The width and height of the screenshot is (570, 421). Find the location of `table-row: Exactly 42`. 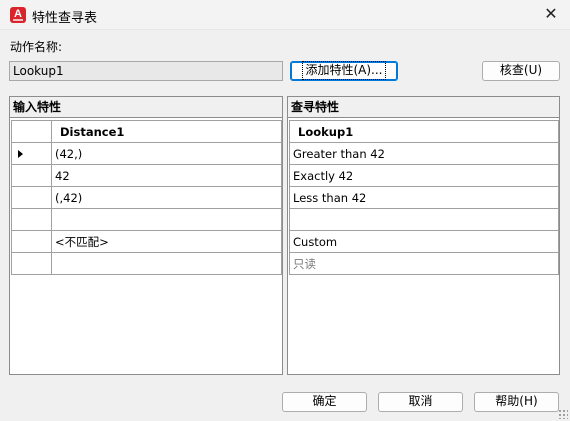

table-row: Exactly 42 is located at coordinates (424, 175).